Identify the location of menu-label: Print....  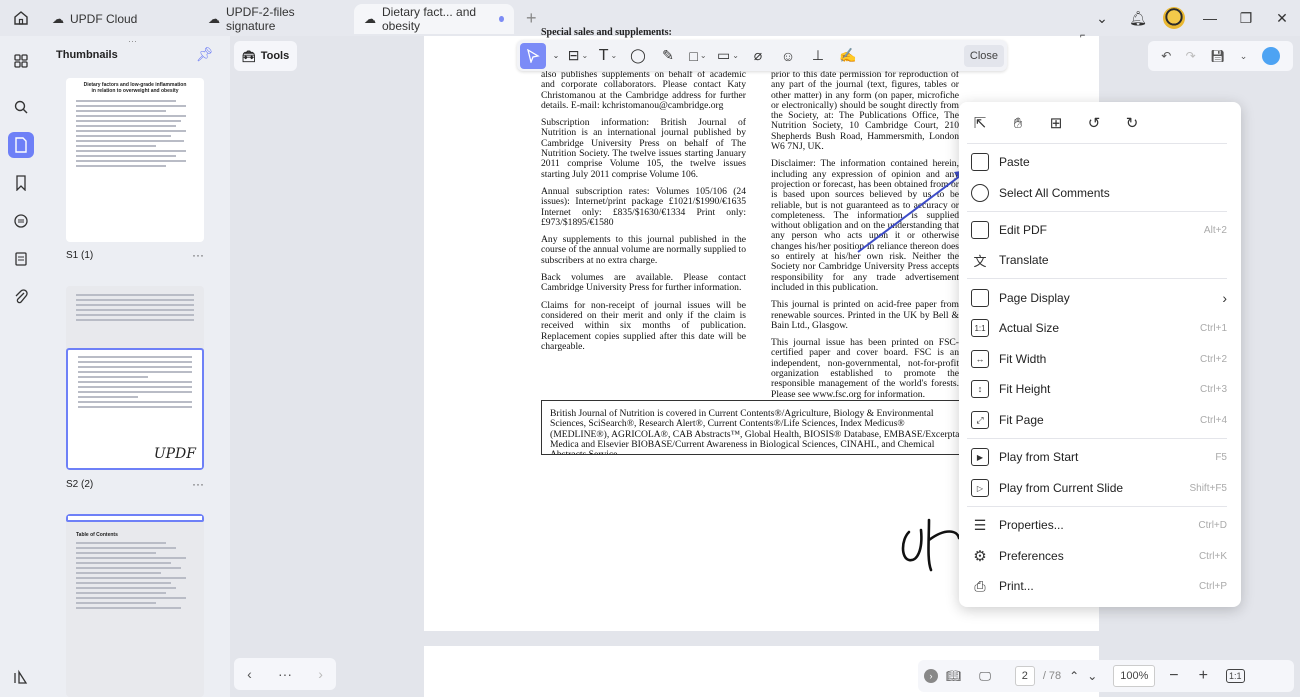
(1016, 586).